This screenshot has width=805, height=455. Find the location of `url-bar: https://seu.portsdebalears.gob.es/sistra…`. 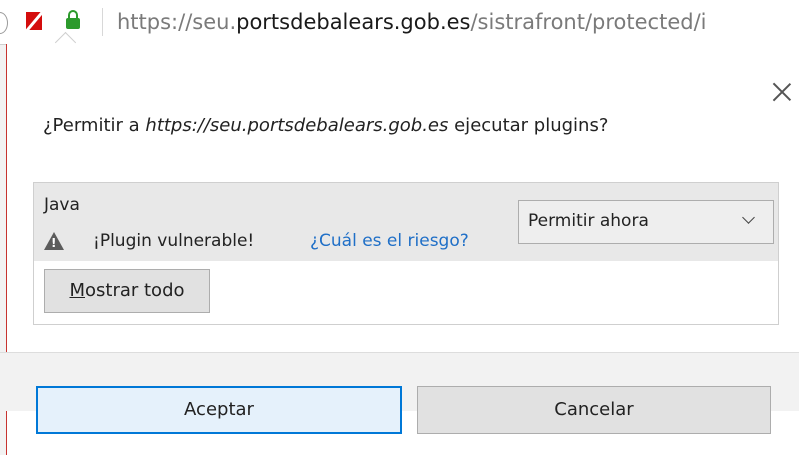

url-bar: https://seu.portsdebalears.gob.es/sistra… is located at coordinates (402, 22).